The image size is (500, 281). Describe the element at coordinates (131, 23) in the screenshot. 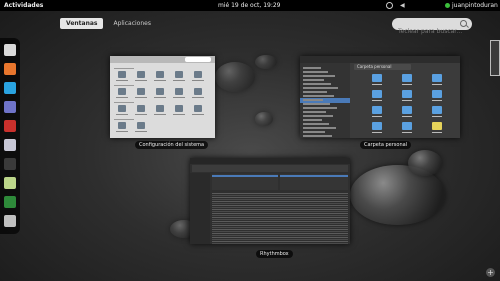

I see `tab-applications: Aplicaciones` at that location.